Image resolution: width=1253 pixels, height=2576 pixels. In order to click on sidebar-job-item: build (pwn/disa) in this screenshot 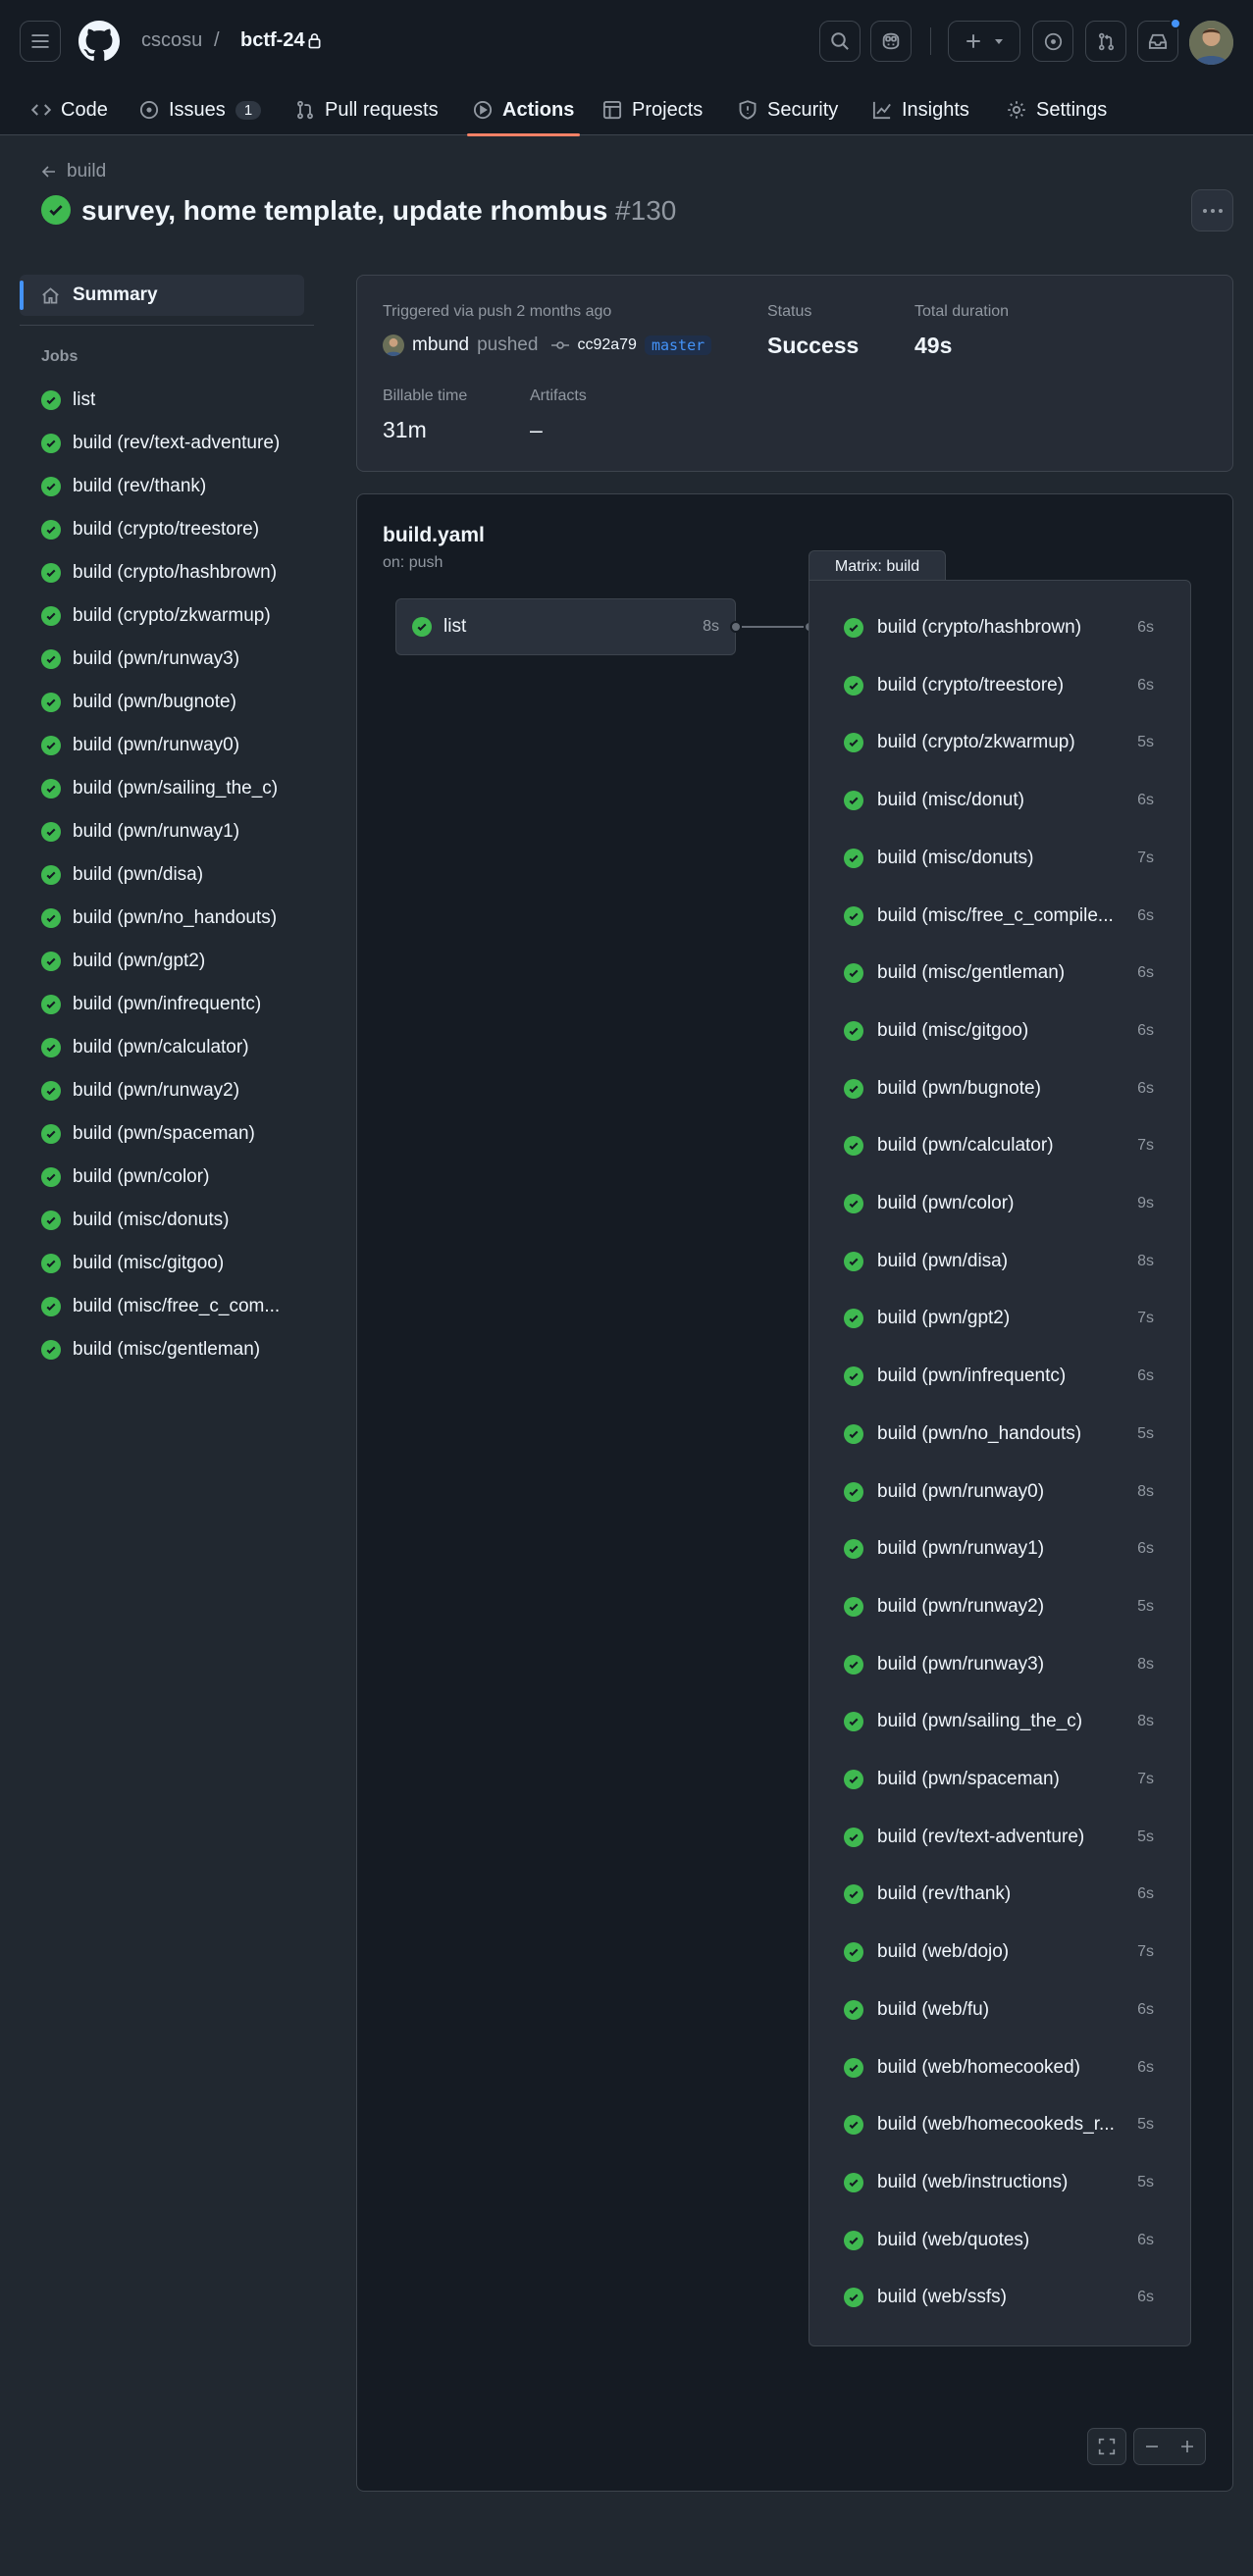, I will do `click(122, 875)`.